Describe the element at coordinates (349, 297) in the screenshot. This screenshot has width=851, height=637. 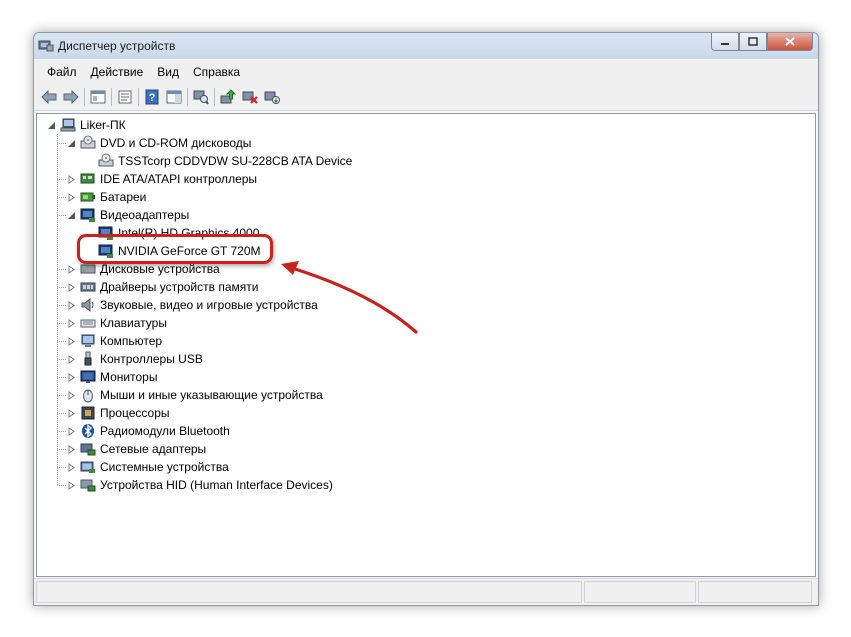
I see `annotation-arrow` at that location.